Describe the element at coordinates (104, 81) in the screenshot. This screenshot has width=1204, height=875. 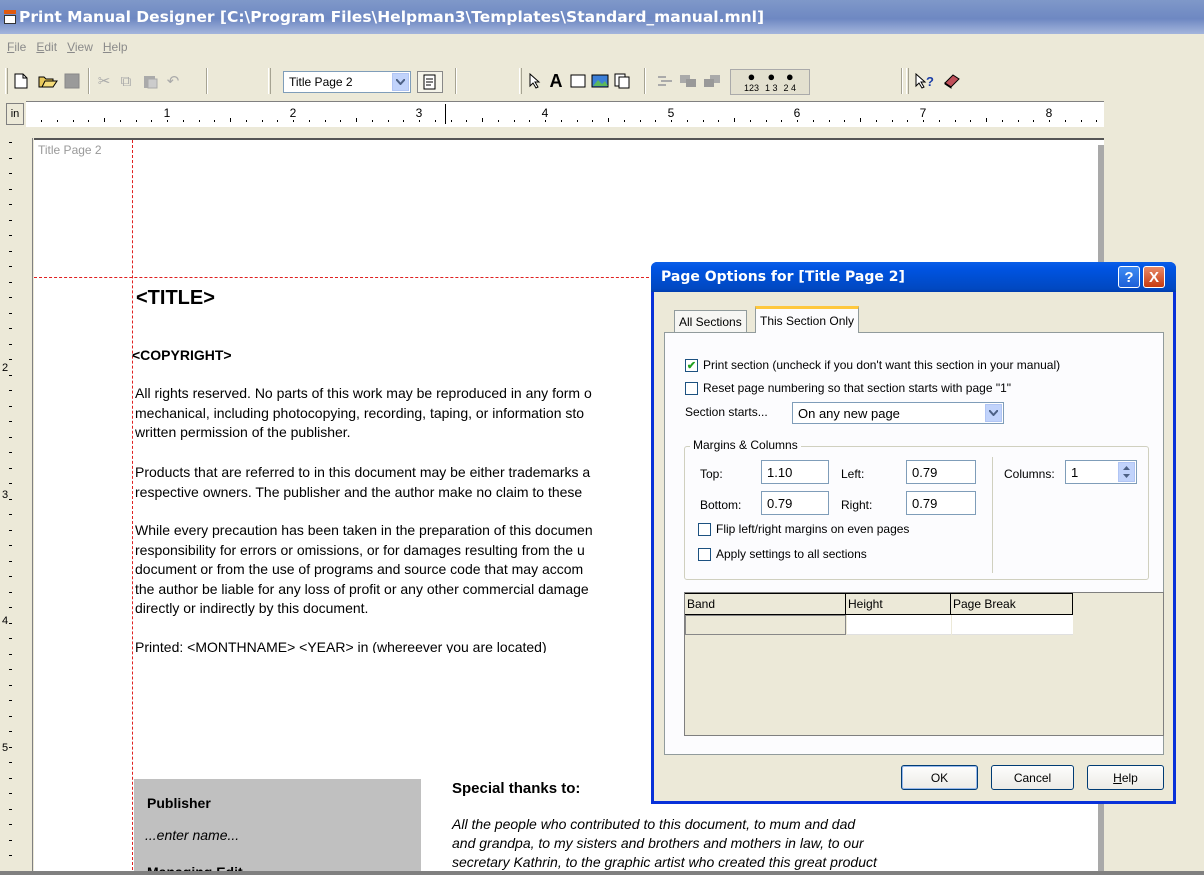
I see `cut-icon: ✂` at that location.